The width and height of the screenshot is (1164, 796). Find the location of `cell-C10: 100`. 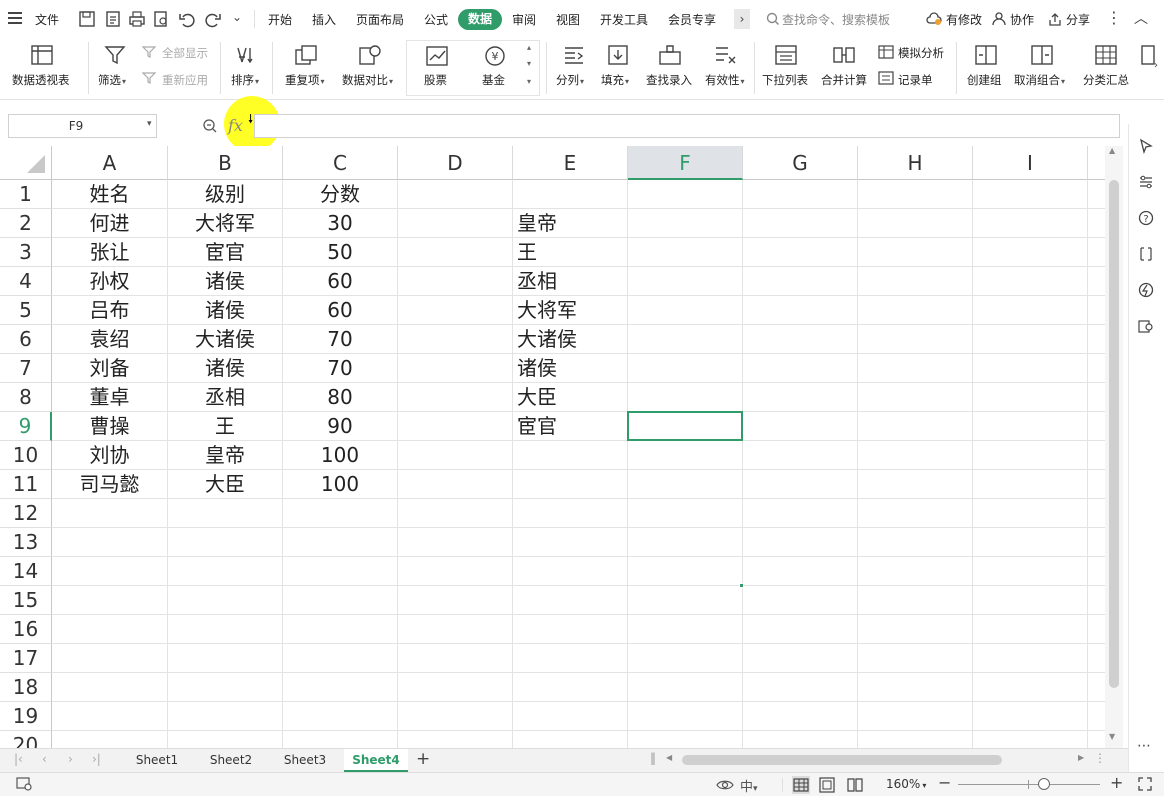

cell-C10: 100 is located at coordinates (340, 455).